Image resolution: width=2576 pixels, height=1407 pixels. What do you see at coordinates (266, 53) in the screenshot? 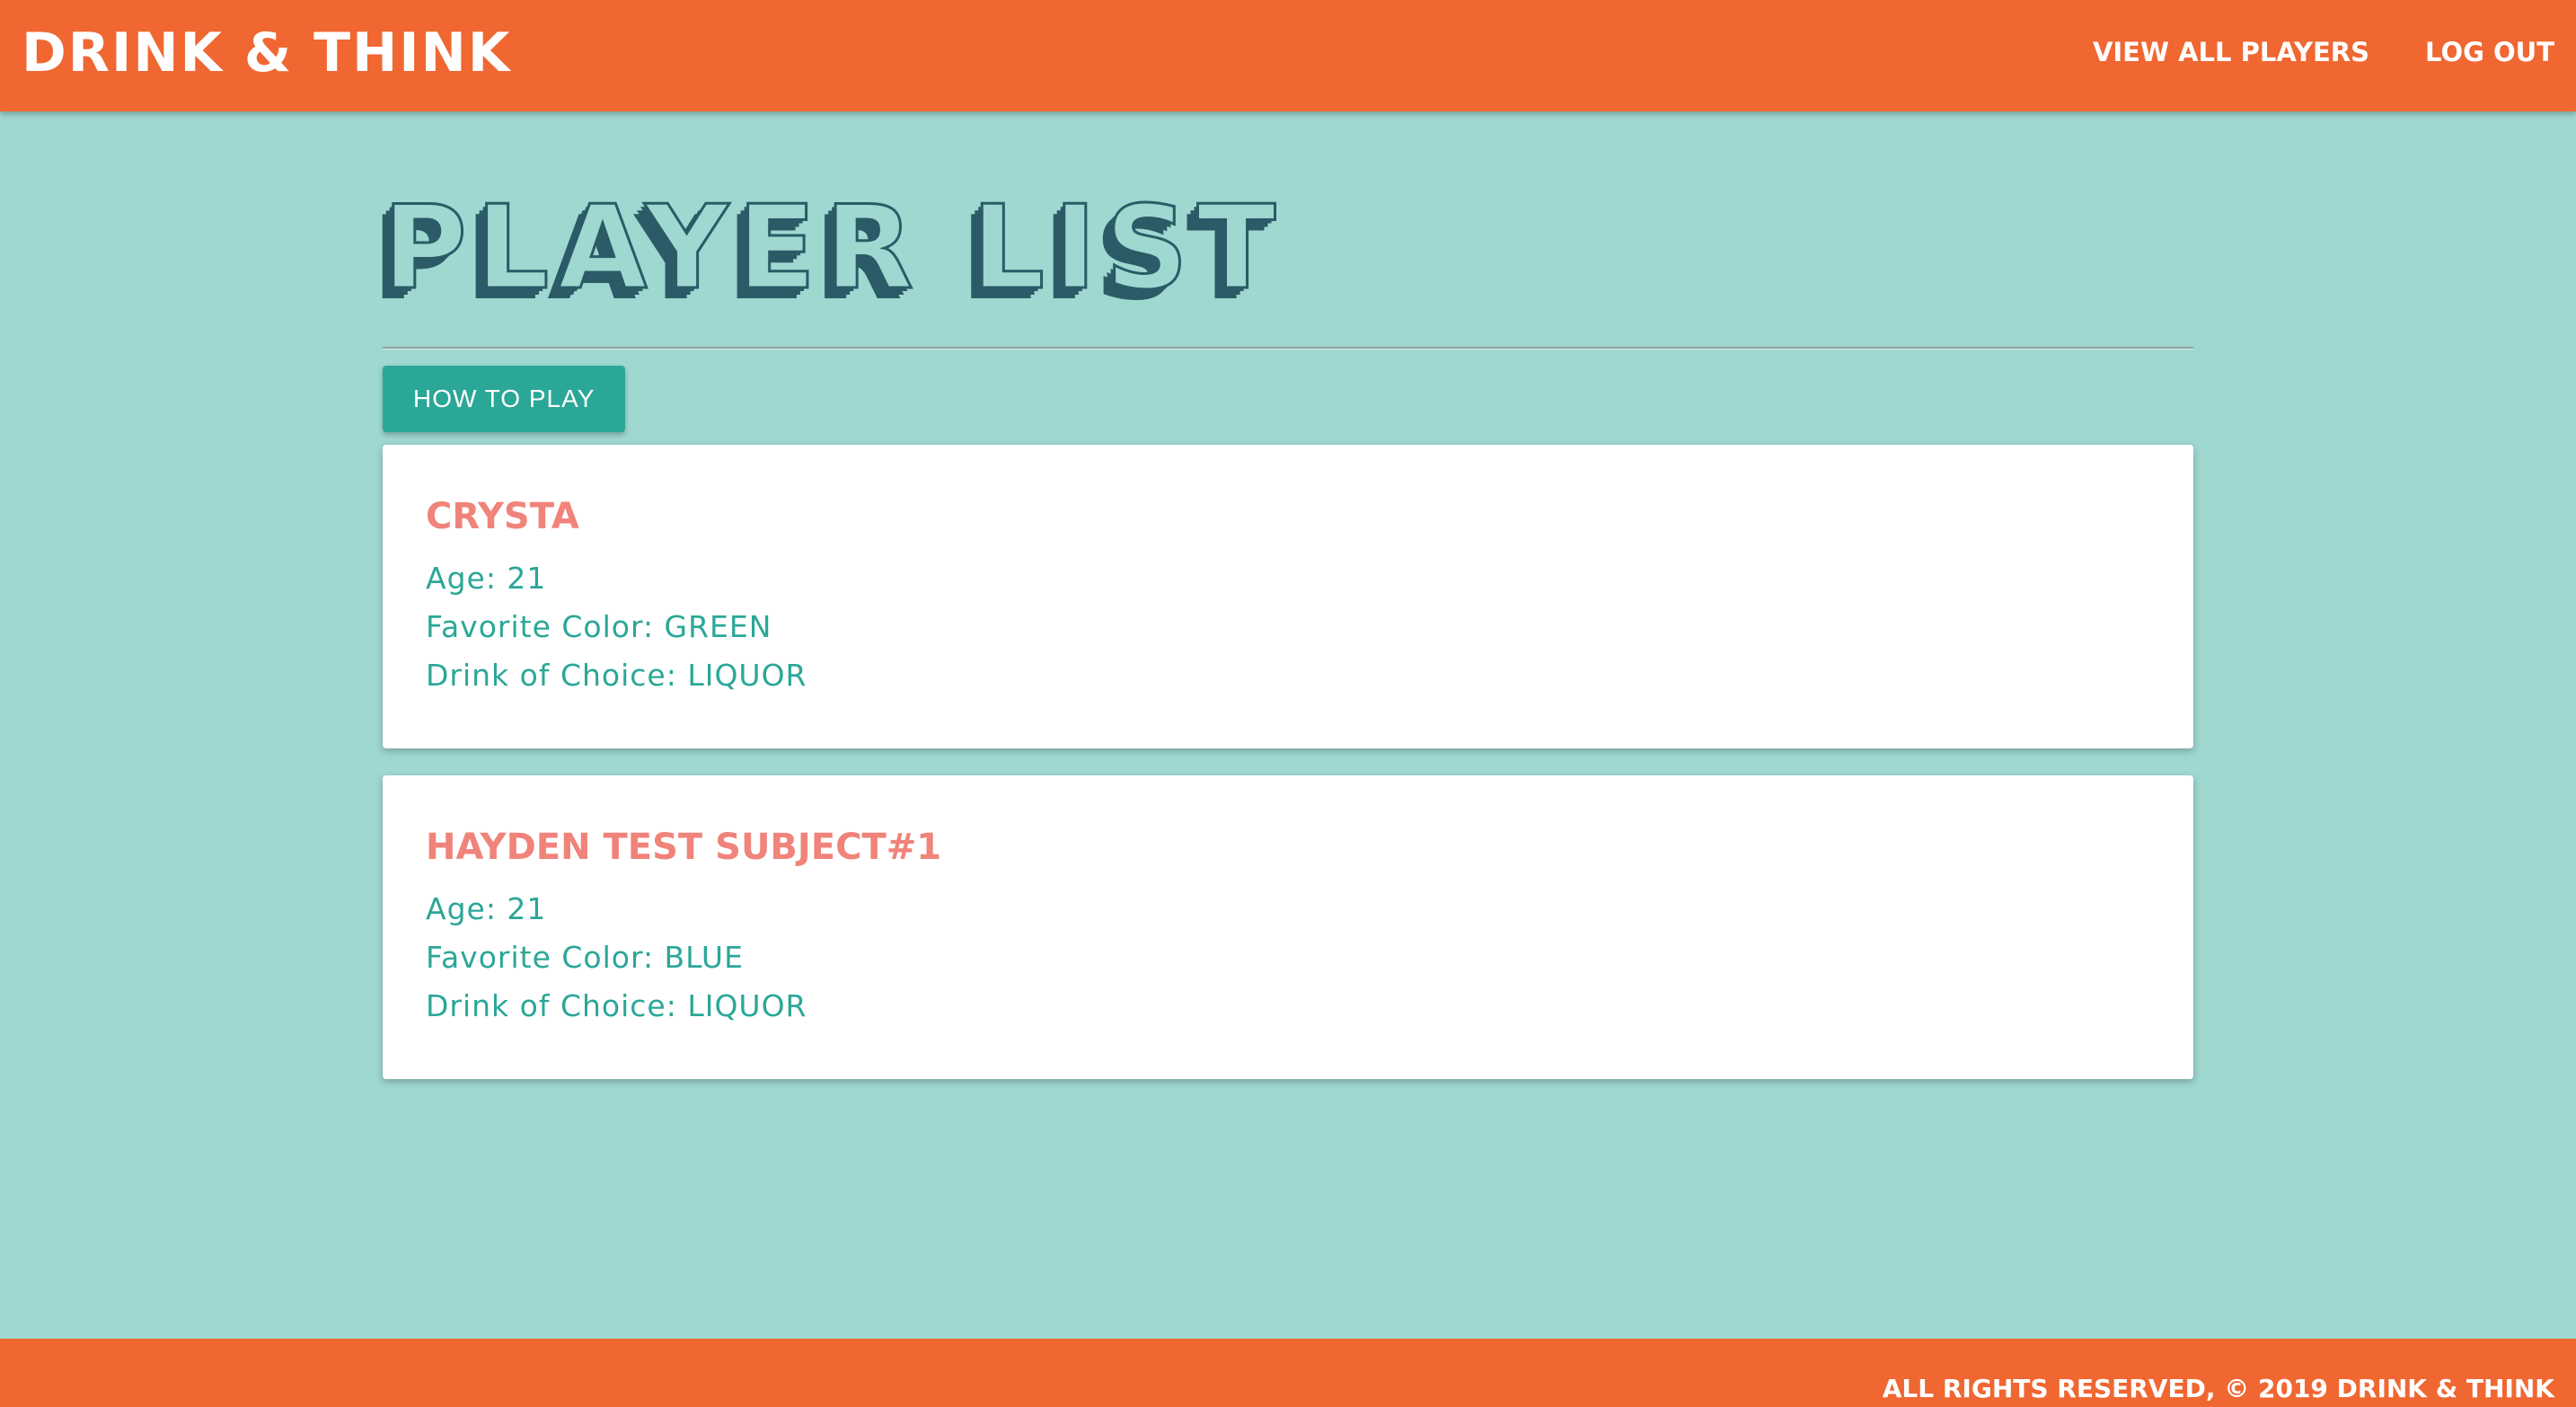
I see `brand-logo-link: Drink & Think` at bounding box center [266, 53].